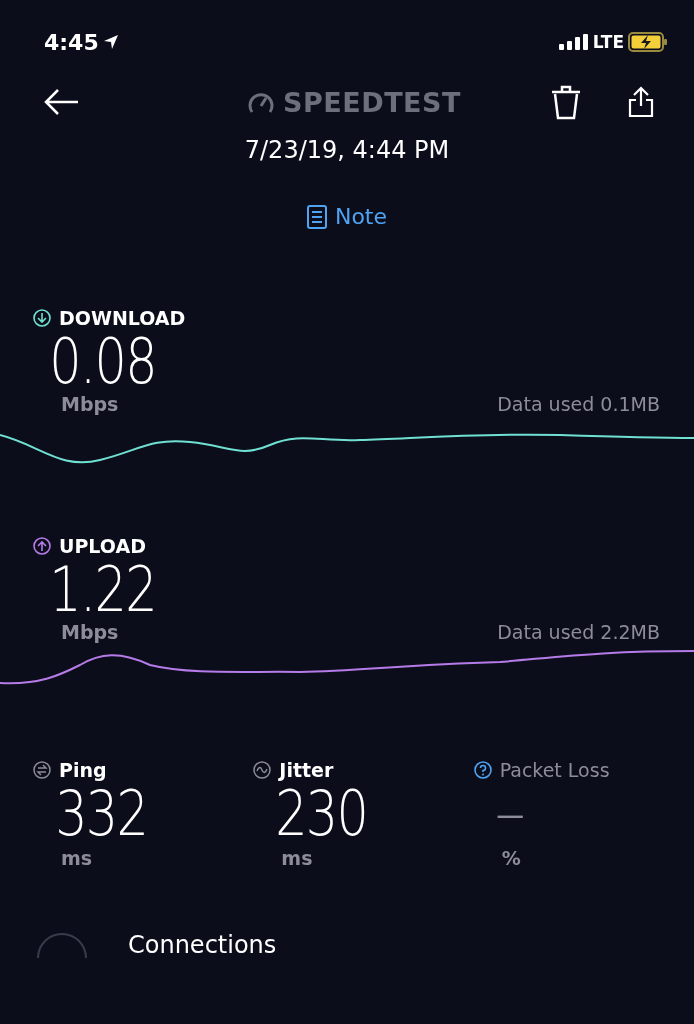 Image resolution: width=694 pixels, height=1024 pixels. I want to click on speed-label: DOWNLOAD, so click(122, 318).